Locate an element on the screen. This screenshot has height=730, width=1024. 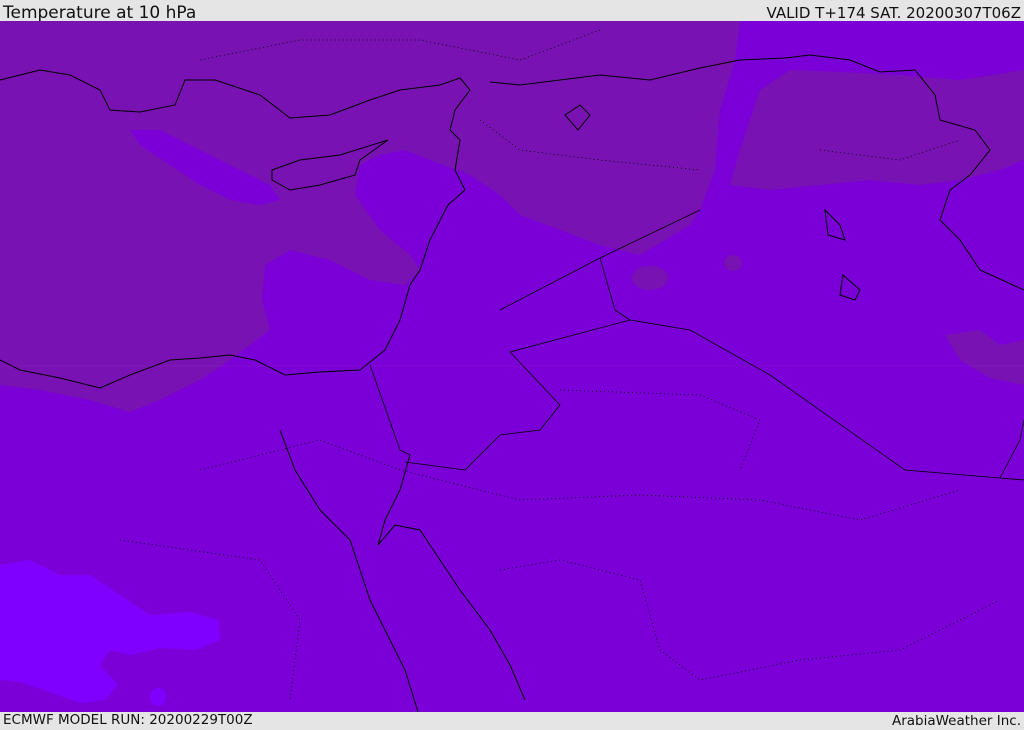
cold-patch-small is located at coordinates (733, 263).